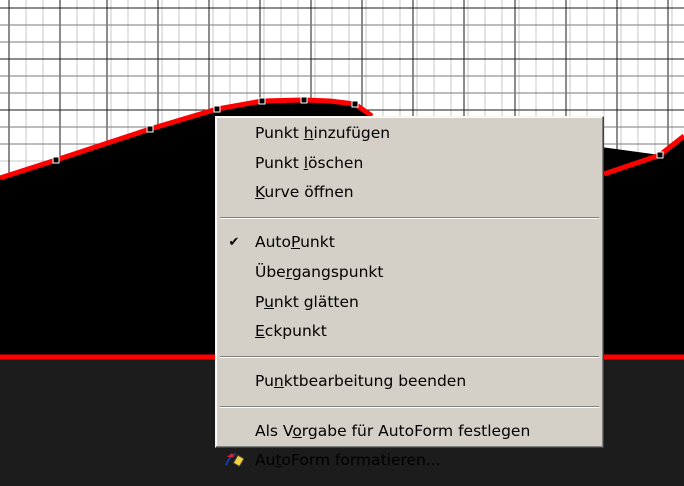  I want to click on menu-item-label: Punktbearbeitung beenden, so click(361, 380).